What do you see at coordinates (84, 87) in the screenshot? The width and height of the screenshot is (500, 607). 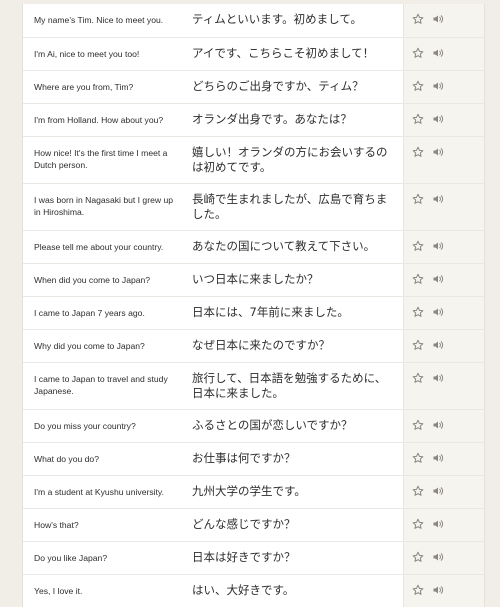 I see `english-sentence: Where are you from, Tim?` at bounding box center [84, 87].